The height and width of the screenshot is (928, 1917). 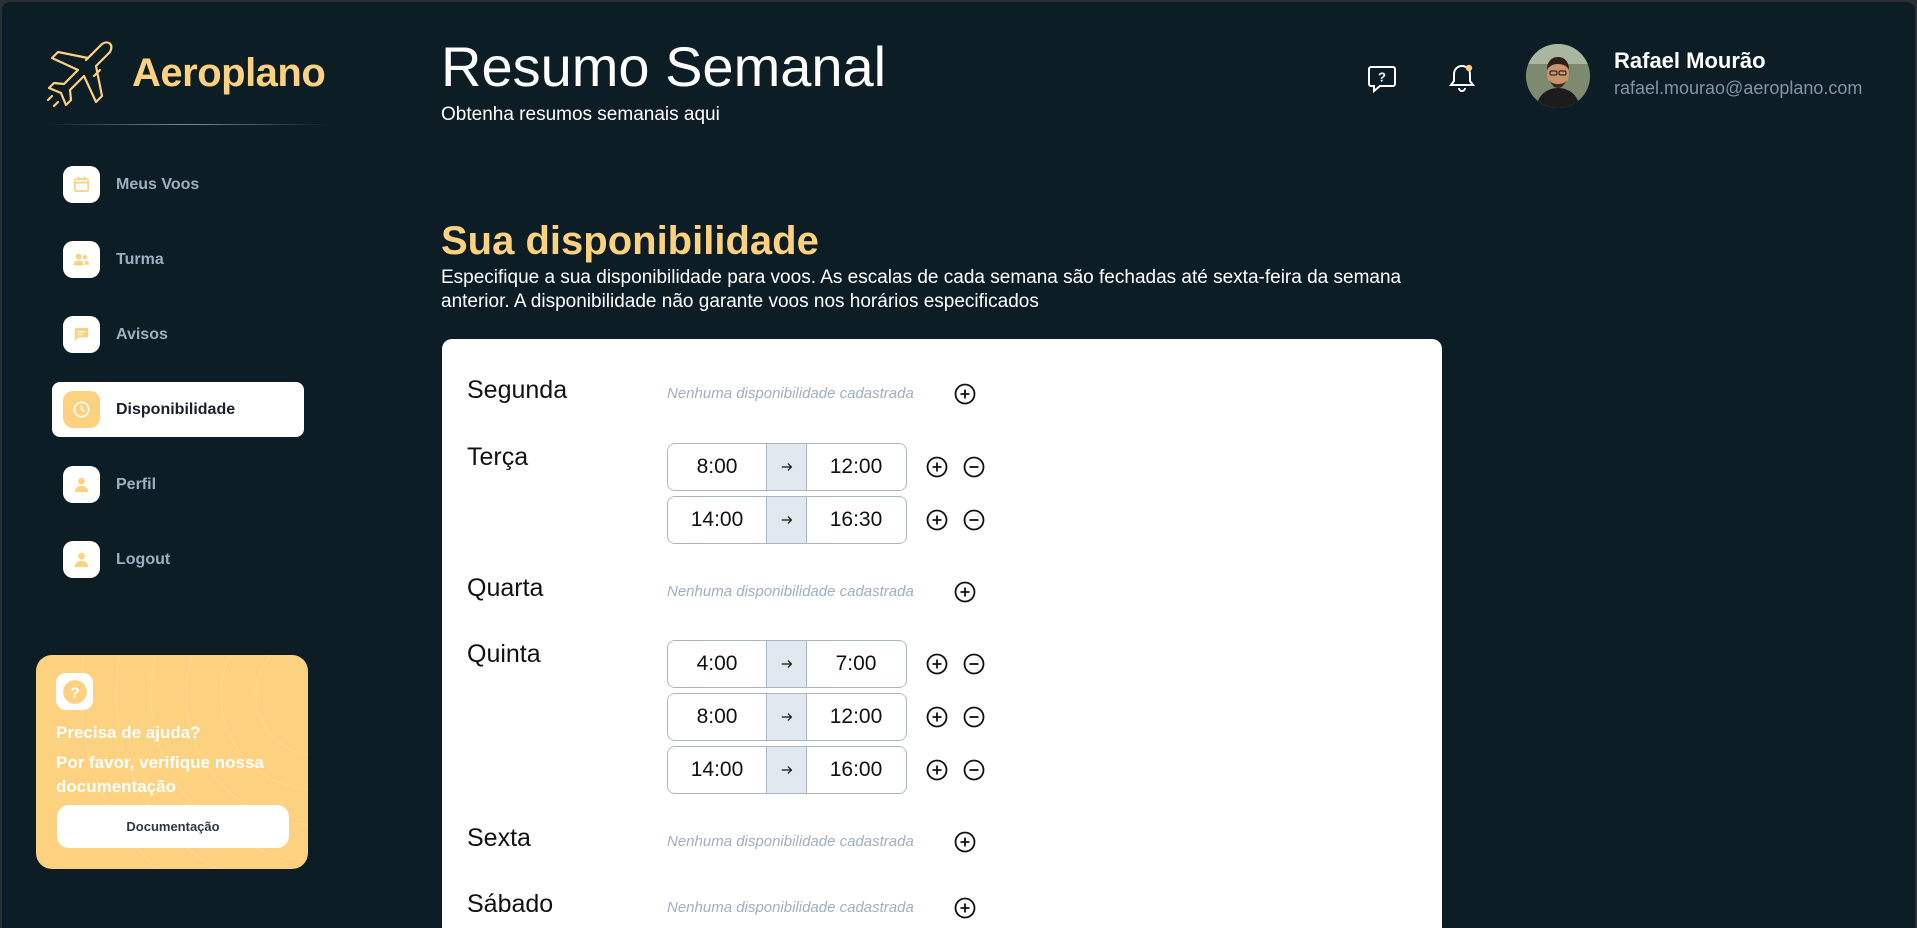 I want to click on day-label: Segunda, so click(x=517, y=390).